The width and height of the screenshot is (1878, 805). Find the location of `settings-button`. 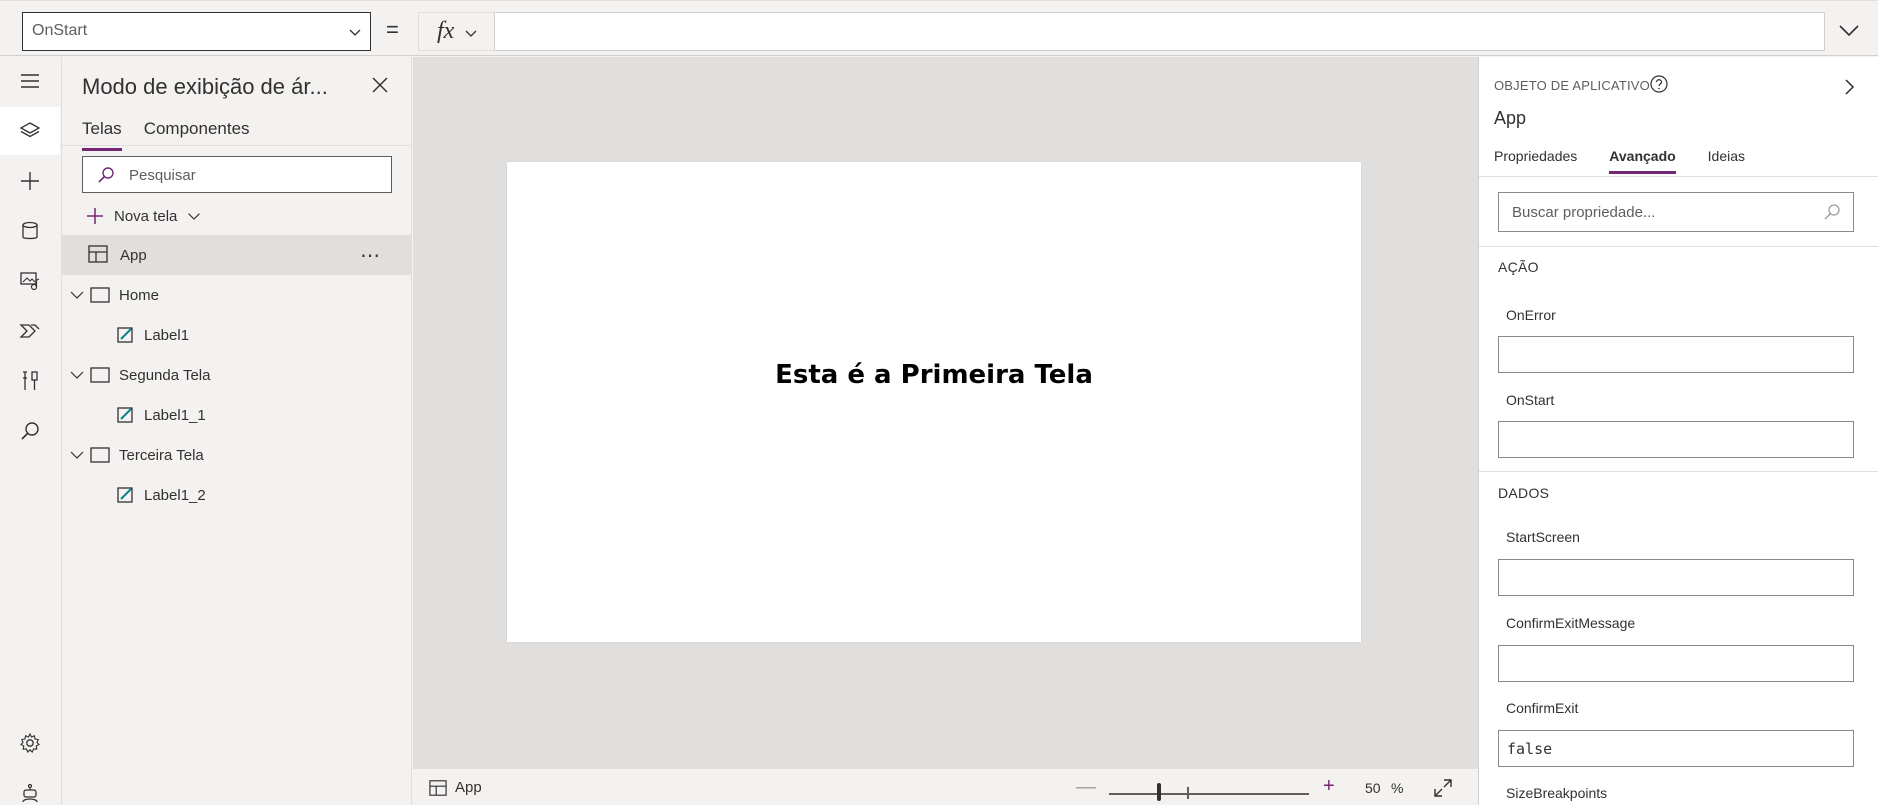

settings-button is located at coordinates (30, 743).